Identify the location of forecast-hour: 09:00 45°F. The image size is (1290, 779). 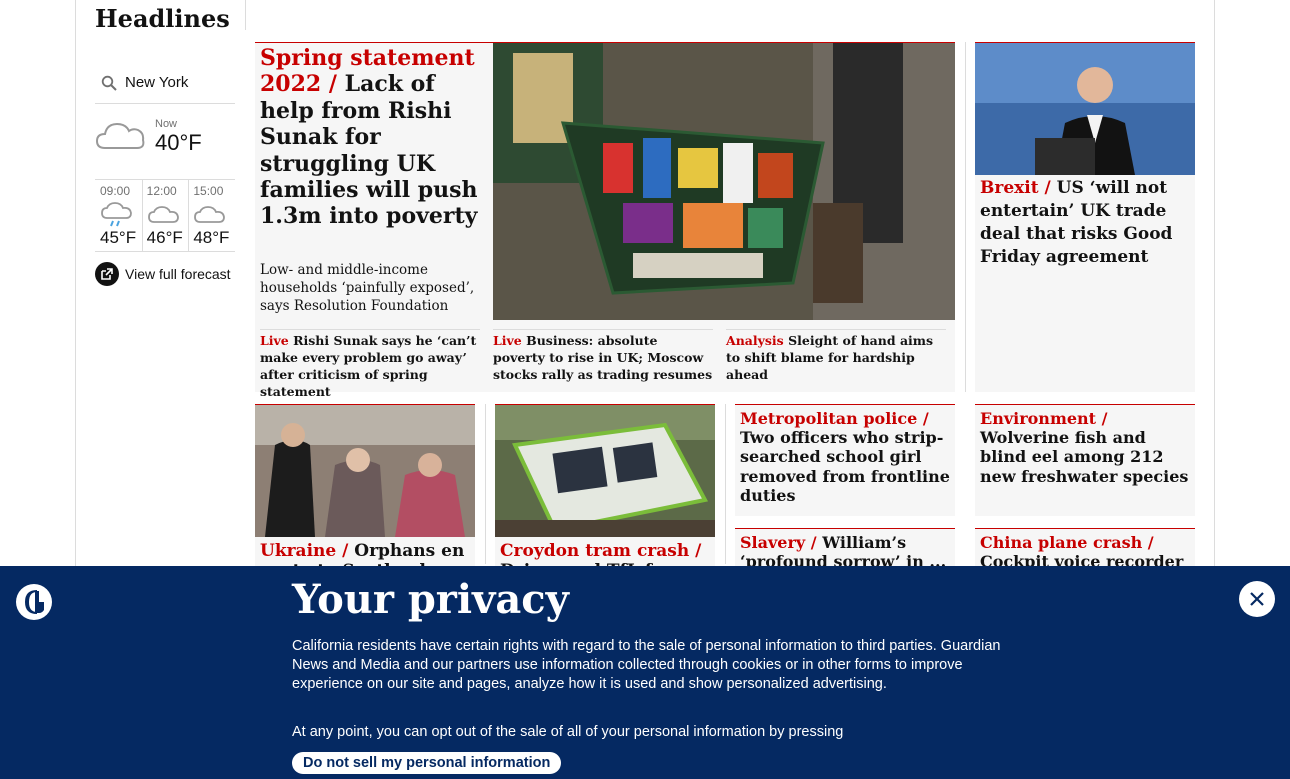
(118, 215).